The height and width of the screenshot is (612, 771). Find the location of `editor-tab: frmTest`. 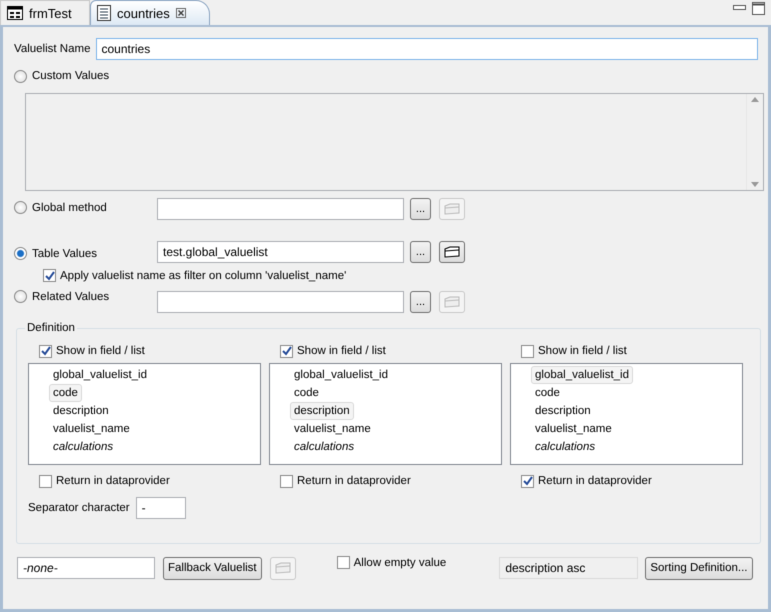

editor-tab: frmTest is located at coordinates (45, 12).